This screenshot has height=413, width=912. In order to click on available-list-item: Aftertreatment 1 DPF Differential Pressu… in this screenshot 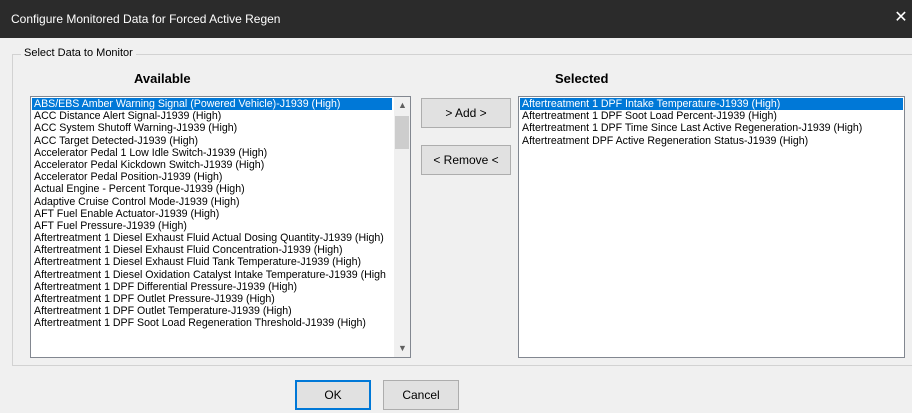, I will do `click(212, 287)`.